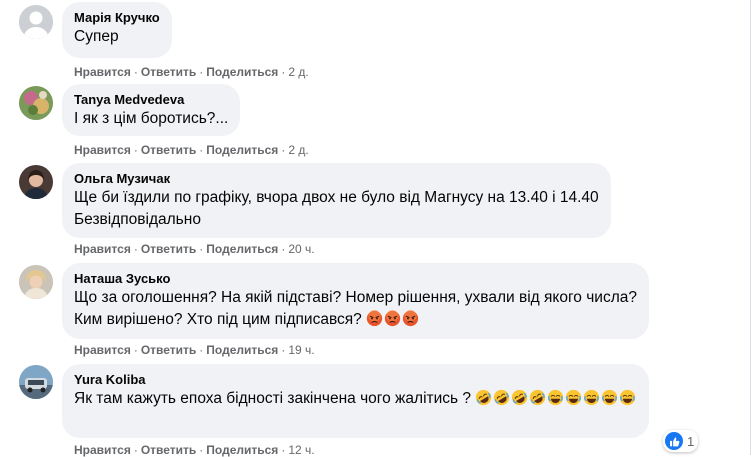 The width and height of the screenshot is (751, 457). Describe the element at coordinates (301, 350) in the screenshot. I see `timestamp: 19 ч.` at that location.